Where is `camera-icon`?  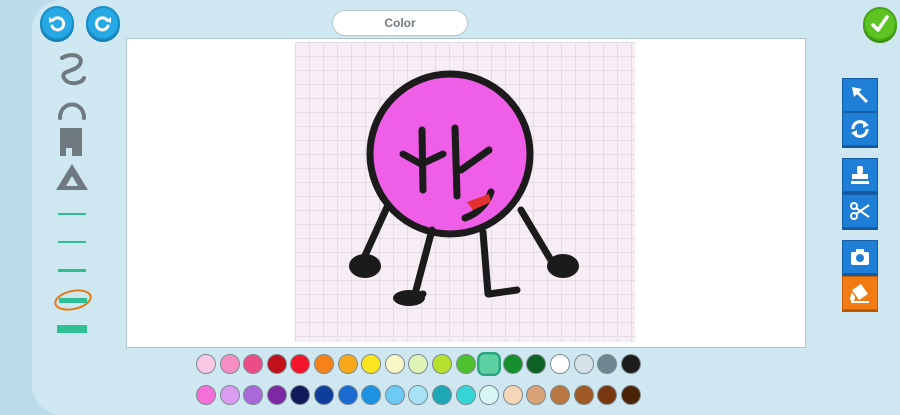 camera-icon is located at coordinates (860, 257).